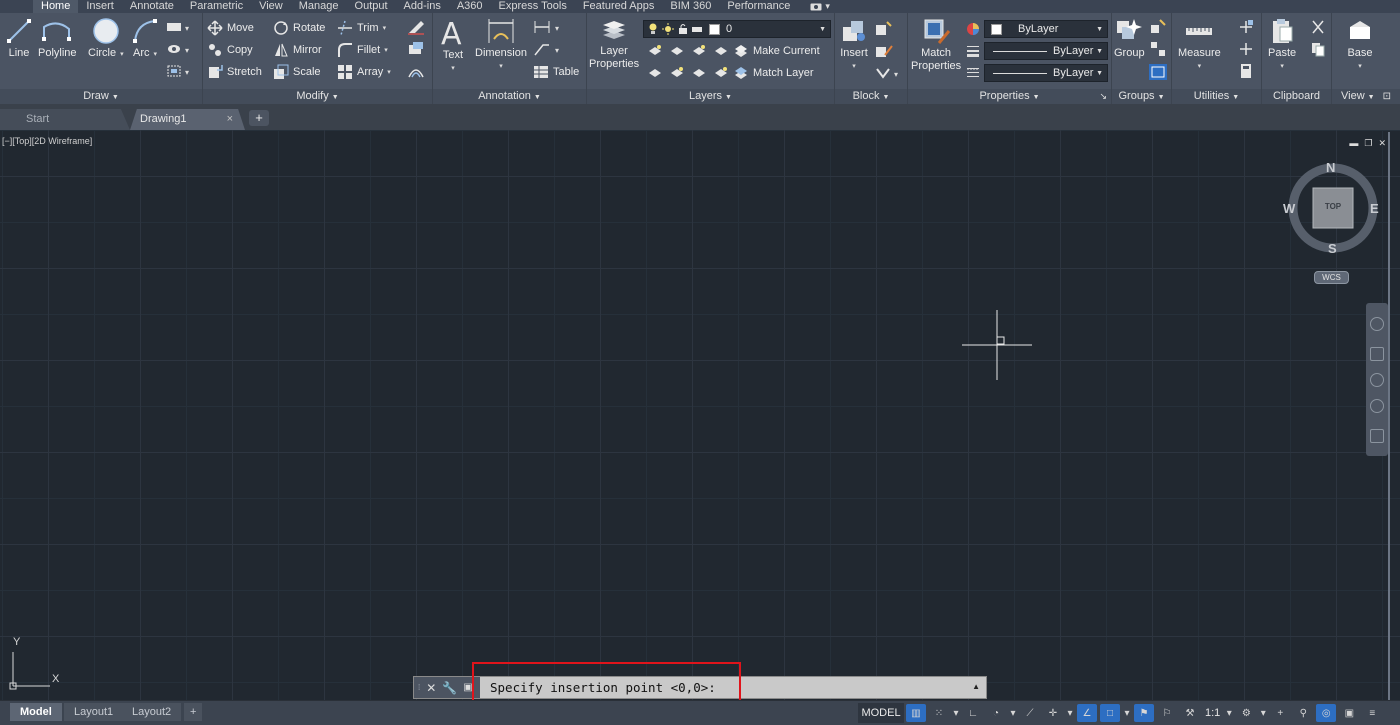  What do you see at coordinates (193, 712) in the screenshot?
I see `add-layout-button: +` at bounding box center [193, 712].